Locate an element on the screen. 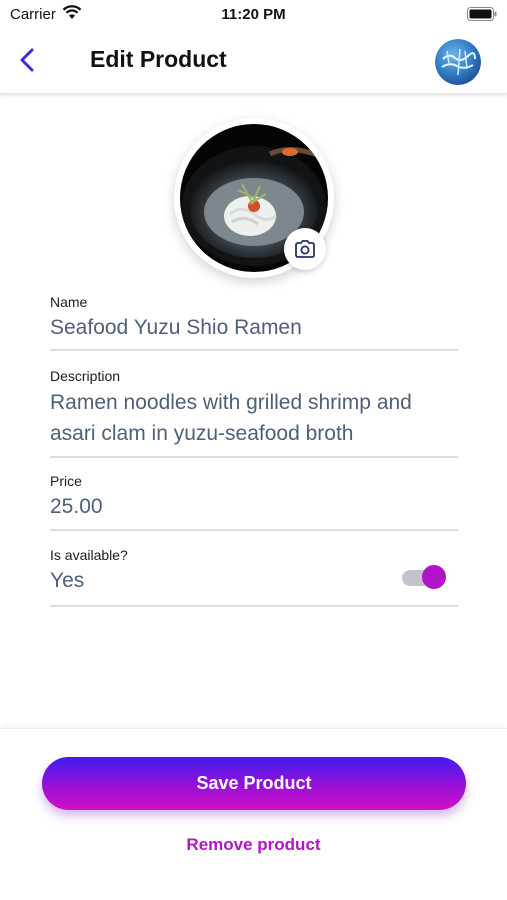 This screenshot has height=900, width=507. name-label: Name is located at coordinates (69, 302).